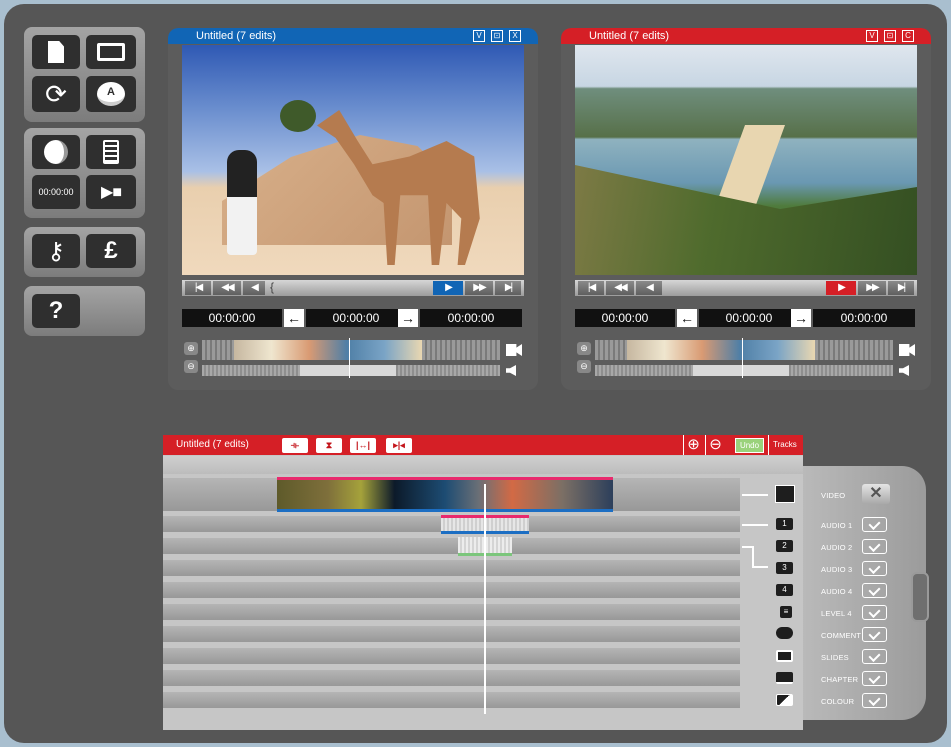  Describe the element at coordinates (786, 612) in the screenshot. I see `level-icon: ≡` at that location.